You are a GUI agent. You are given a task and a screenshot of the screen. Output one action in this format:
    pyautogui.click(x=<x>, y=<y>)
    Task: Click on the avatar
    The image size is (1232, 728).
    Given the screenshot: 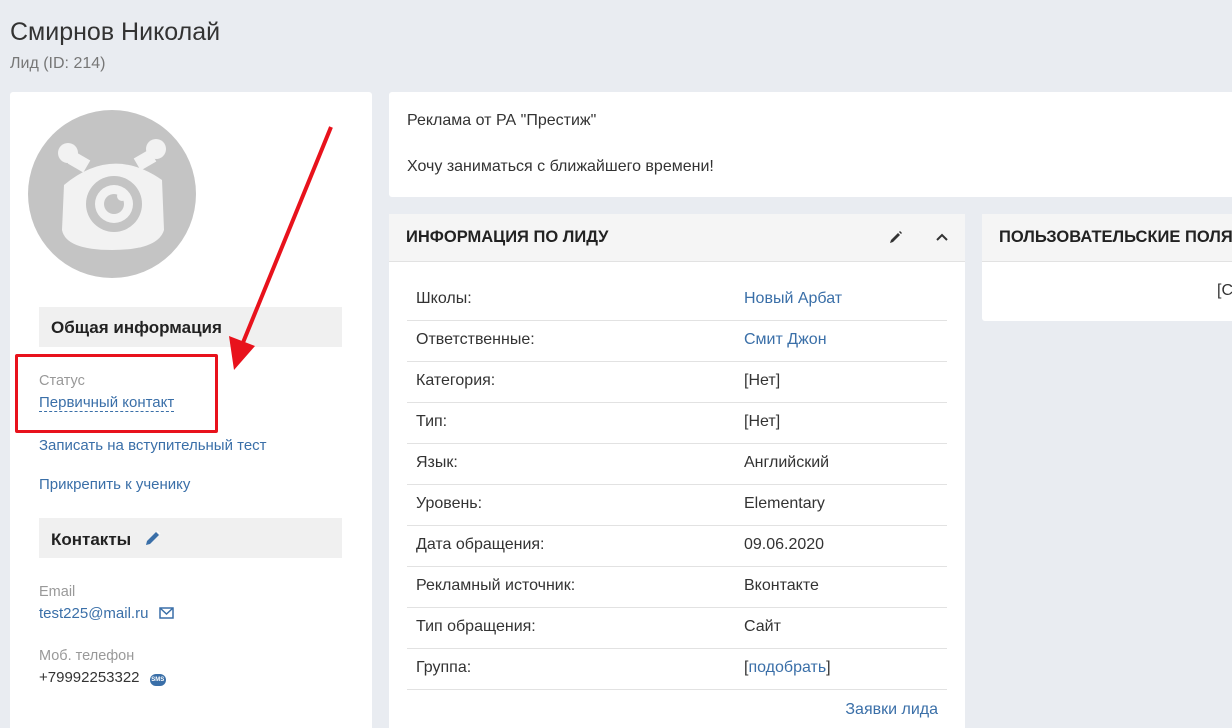 What is the action you would take?
    pyautogui.click(x=112, y=194)
    